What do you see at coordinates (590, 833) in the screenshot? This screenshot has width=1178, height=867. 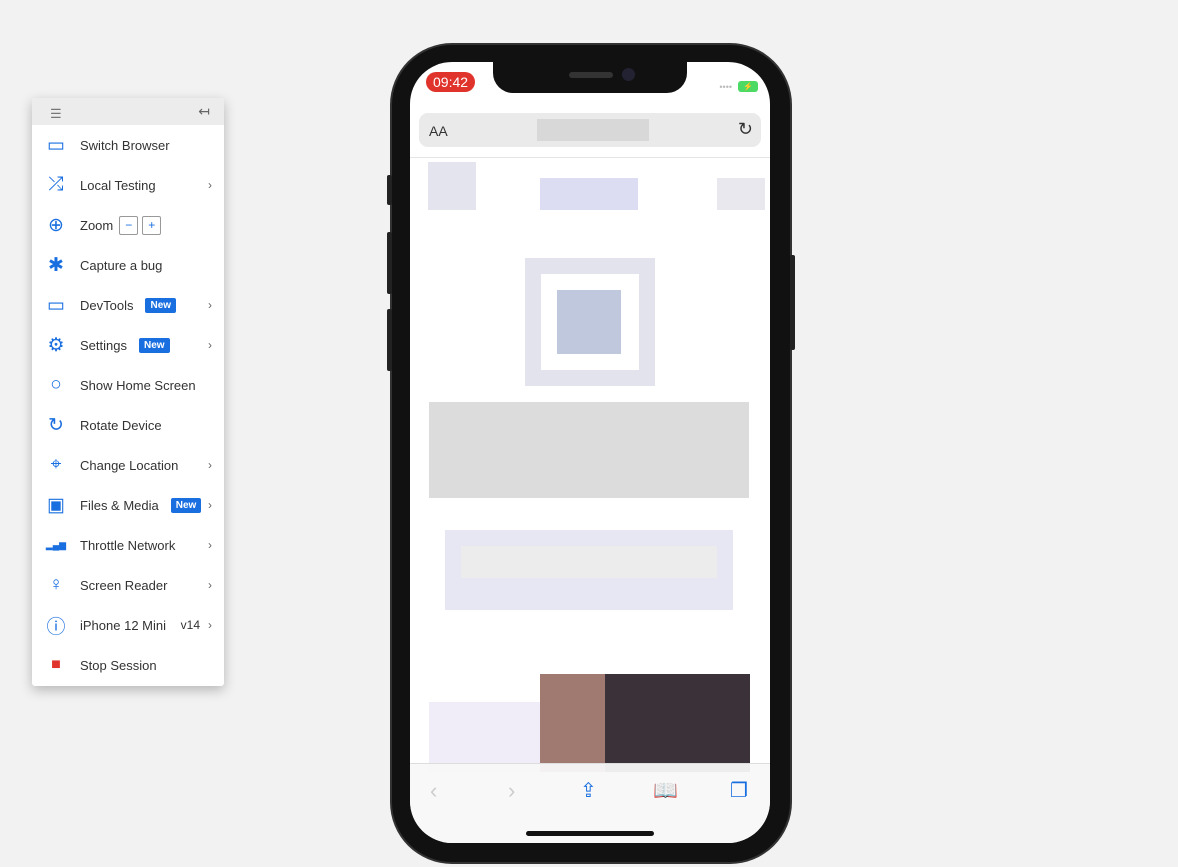 I see `home-indicator` at bounding box center [590, 833].